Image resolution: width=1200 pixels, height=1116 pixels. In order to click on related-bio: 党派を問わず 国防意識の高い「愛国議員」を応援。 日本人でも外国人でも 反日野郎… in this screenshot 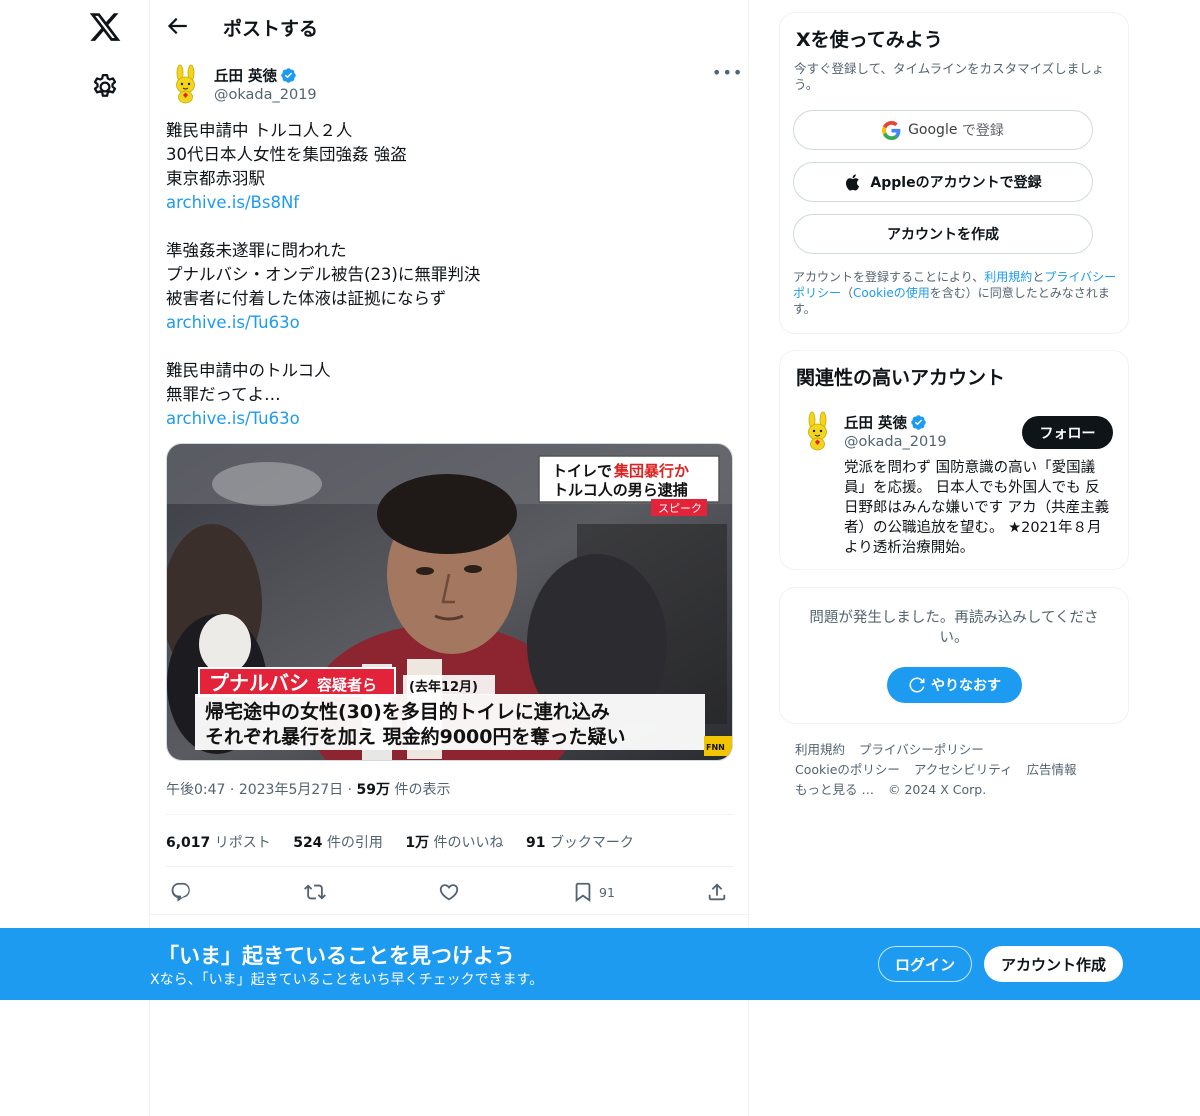, I will do `click(977, 508)`.